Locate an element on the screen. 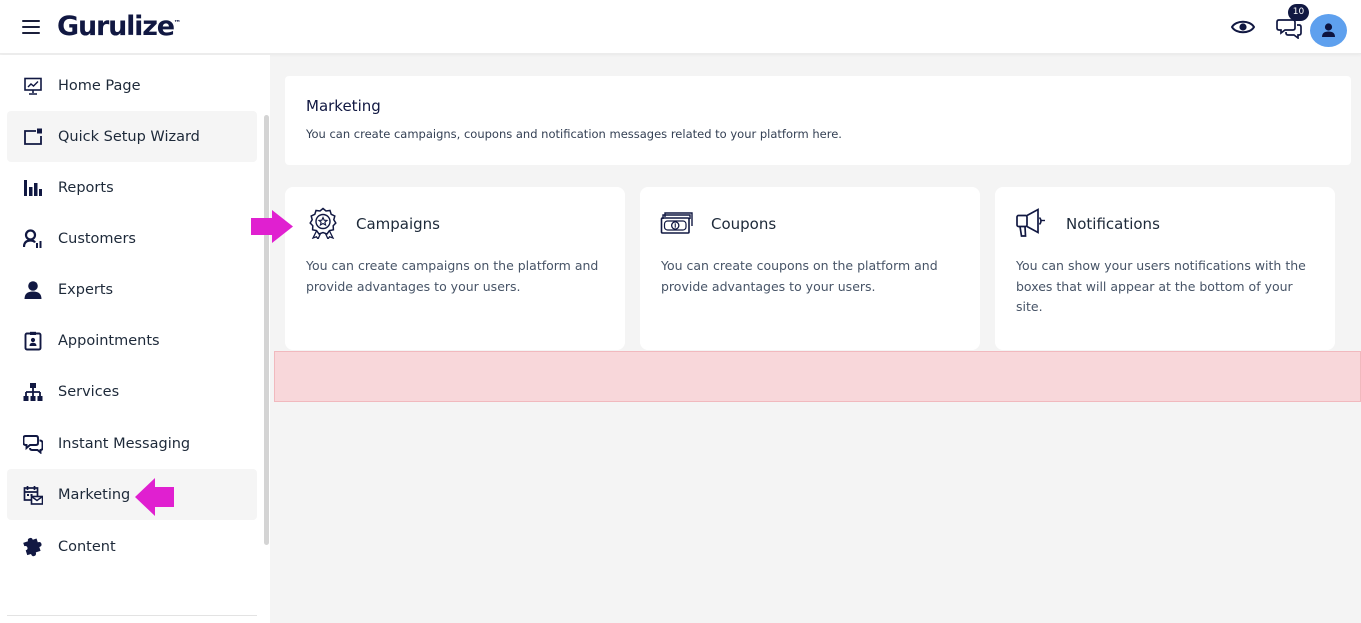 The image size is (1361, 623). sidebar-item-customers: Customers is located at coordinates (132, 238).